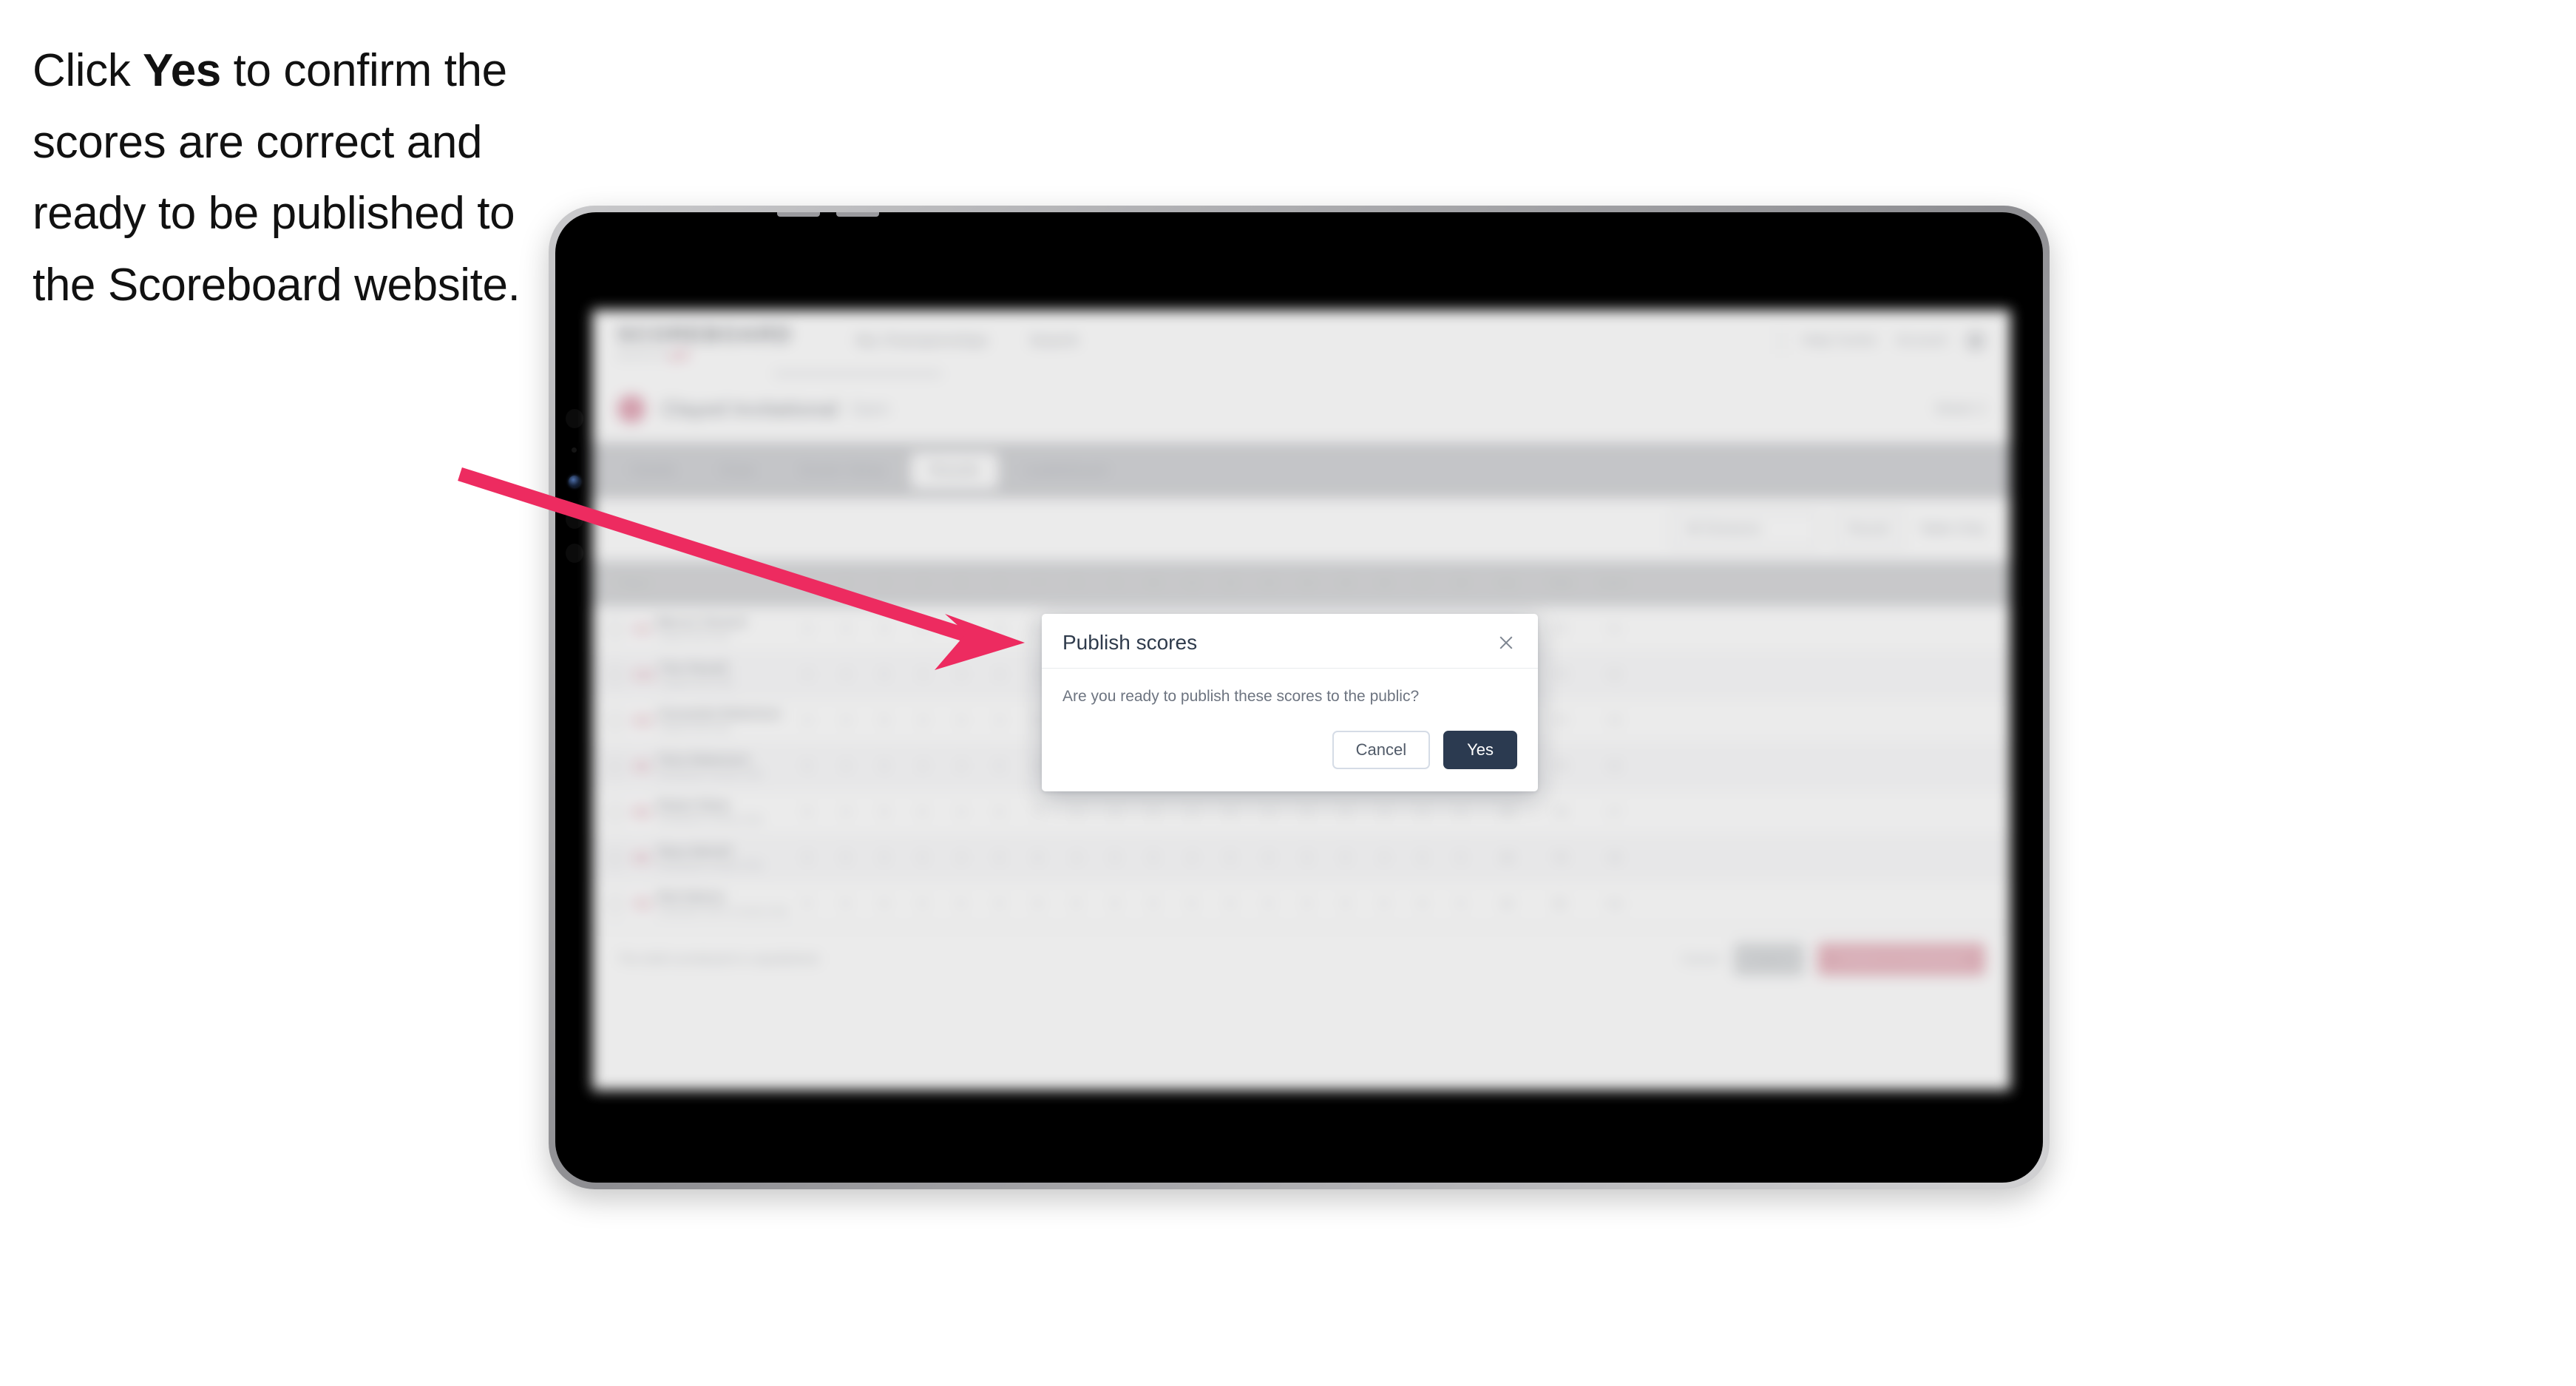 The height and width of the screenshot is (1386, 2576). I want to click on tab-draw: Draw, so click(737, 471).